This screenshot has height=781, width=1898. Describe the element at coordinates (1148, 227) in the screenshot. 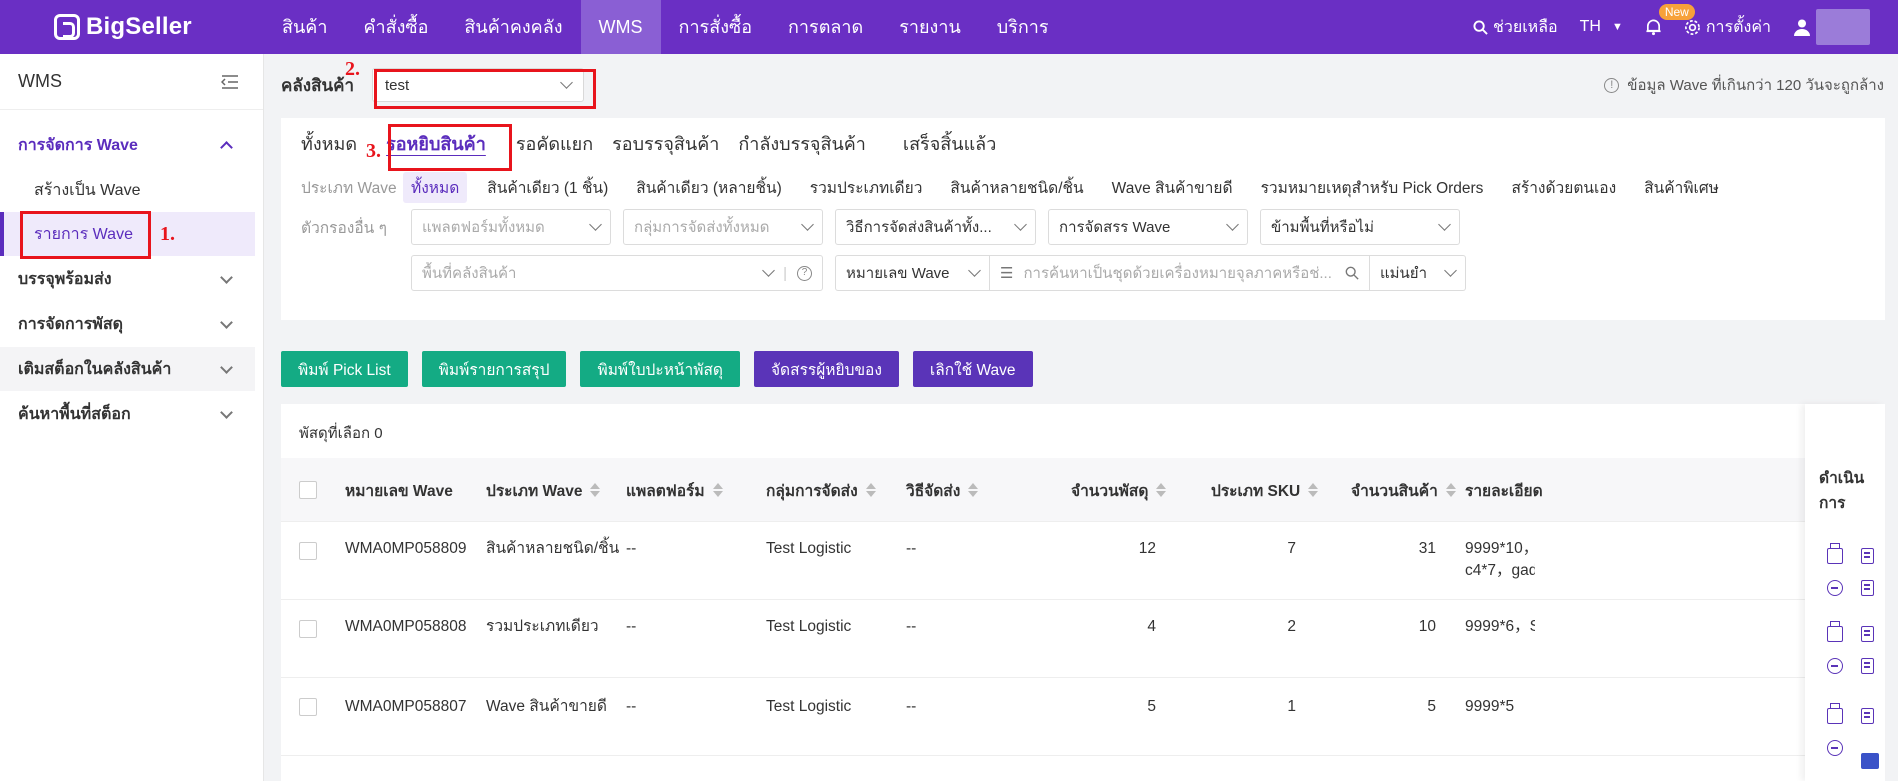

I see `allocation-select: การจัดสรร Wave` at that location.